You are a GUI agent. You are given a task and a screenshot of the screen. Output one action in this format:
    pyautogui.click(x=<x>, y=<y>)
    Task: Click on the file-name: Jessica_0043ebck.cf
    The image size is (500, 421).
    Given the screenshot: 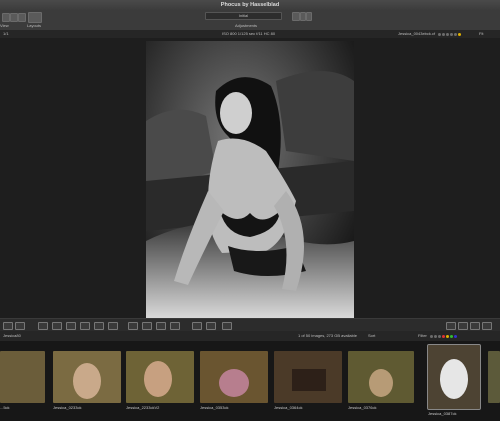 What is the action you would take?
    pyautogui.click(x=417, y=33)
    